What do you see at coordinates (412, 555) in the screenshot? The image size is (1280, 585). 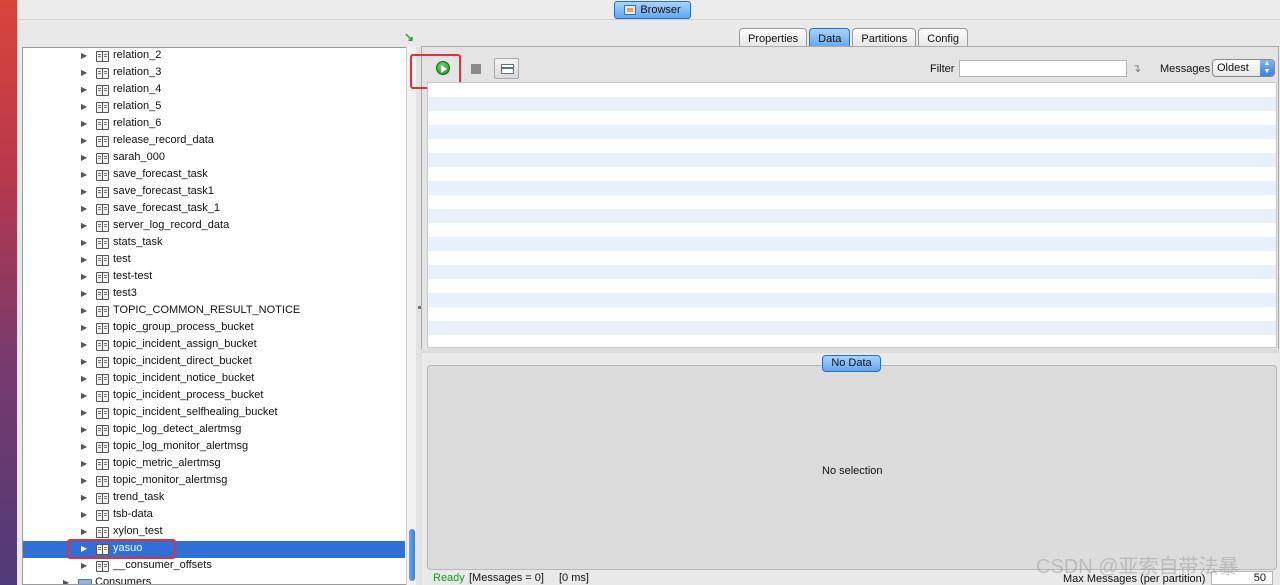 I see `tree-scrollbar-thumb` at bounding box center [412, 555].